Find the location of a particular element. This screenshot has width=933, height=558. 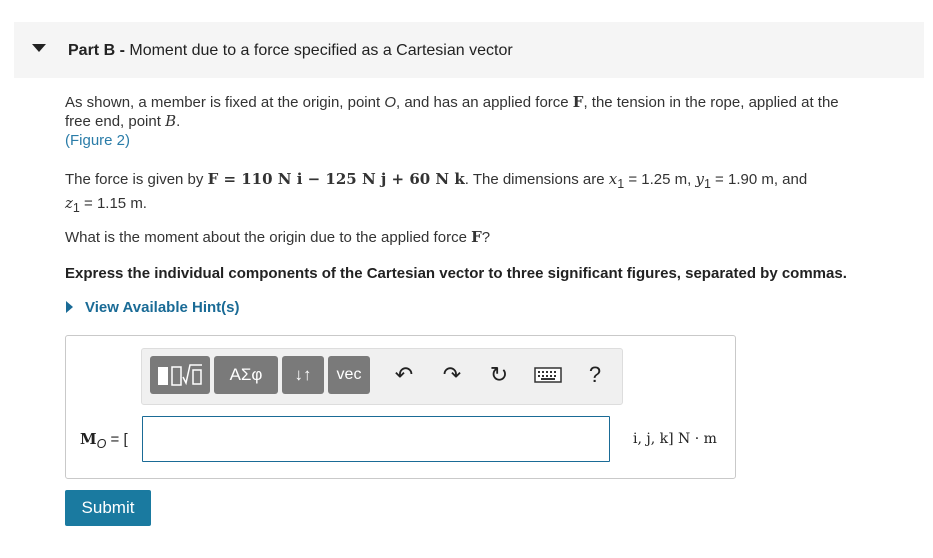

vector-button: vec is located at coordinates (349, 375).